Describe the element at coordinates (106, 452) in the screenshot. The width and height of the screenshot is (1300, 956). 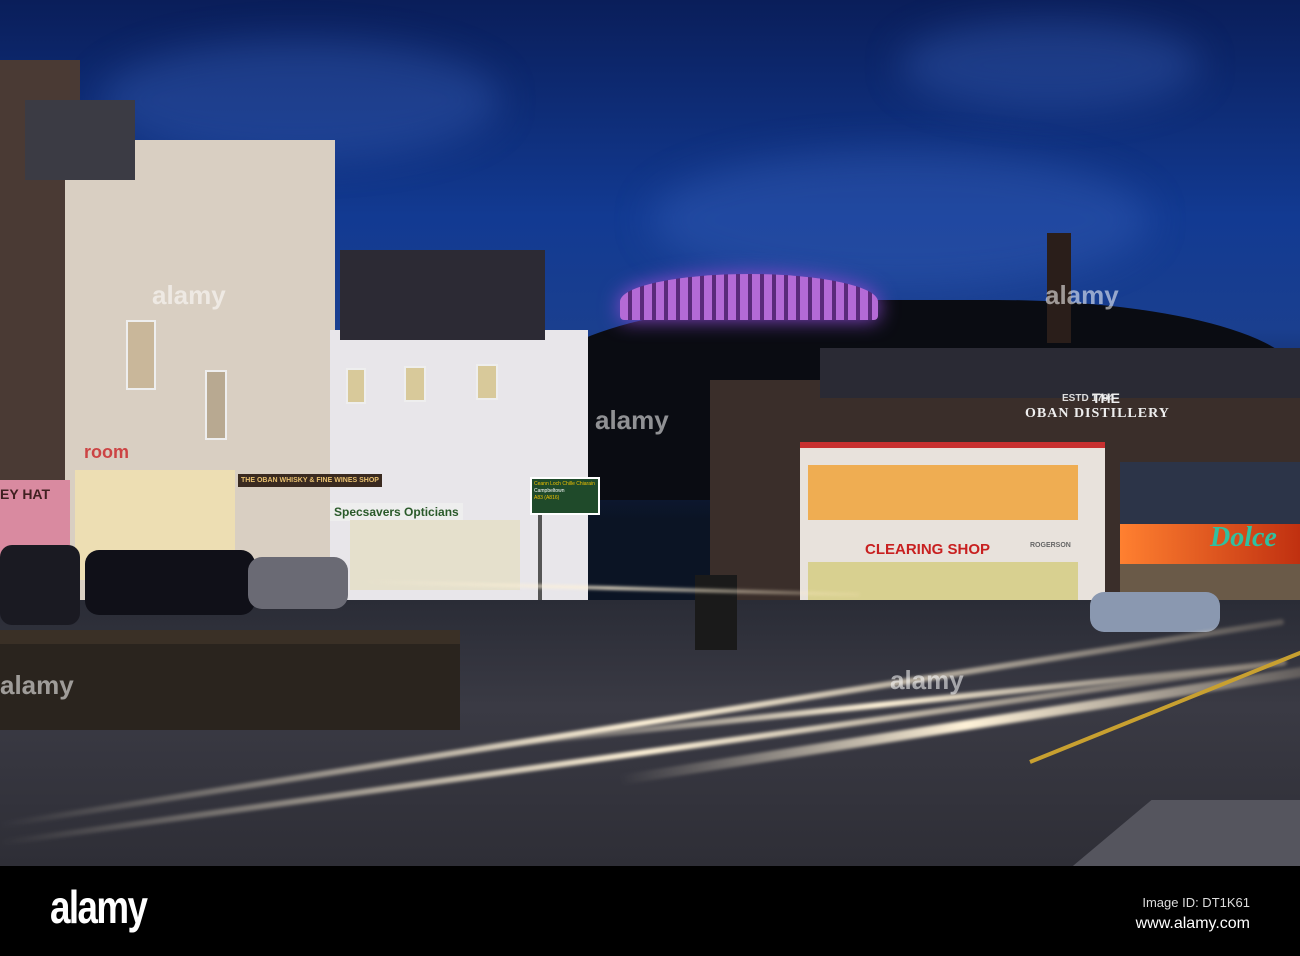
I see `room-shop-sign: room` at that location.